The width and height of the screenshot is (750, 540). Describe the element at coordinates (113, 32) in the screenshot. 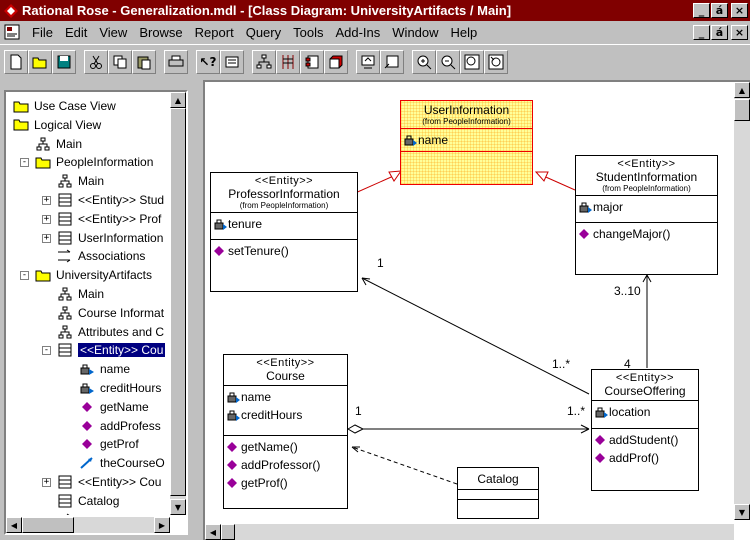

I see `menu-view: View` at that location.